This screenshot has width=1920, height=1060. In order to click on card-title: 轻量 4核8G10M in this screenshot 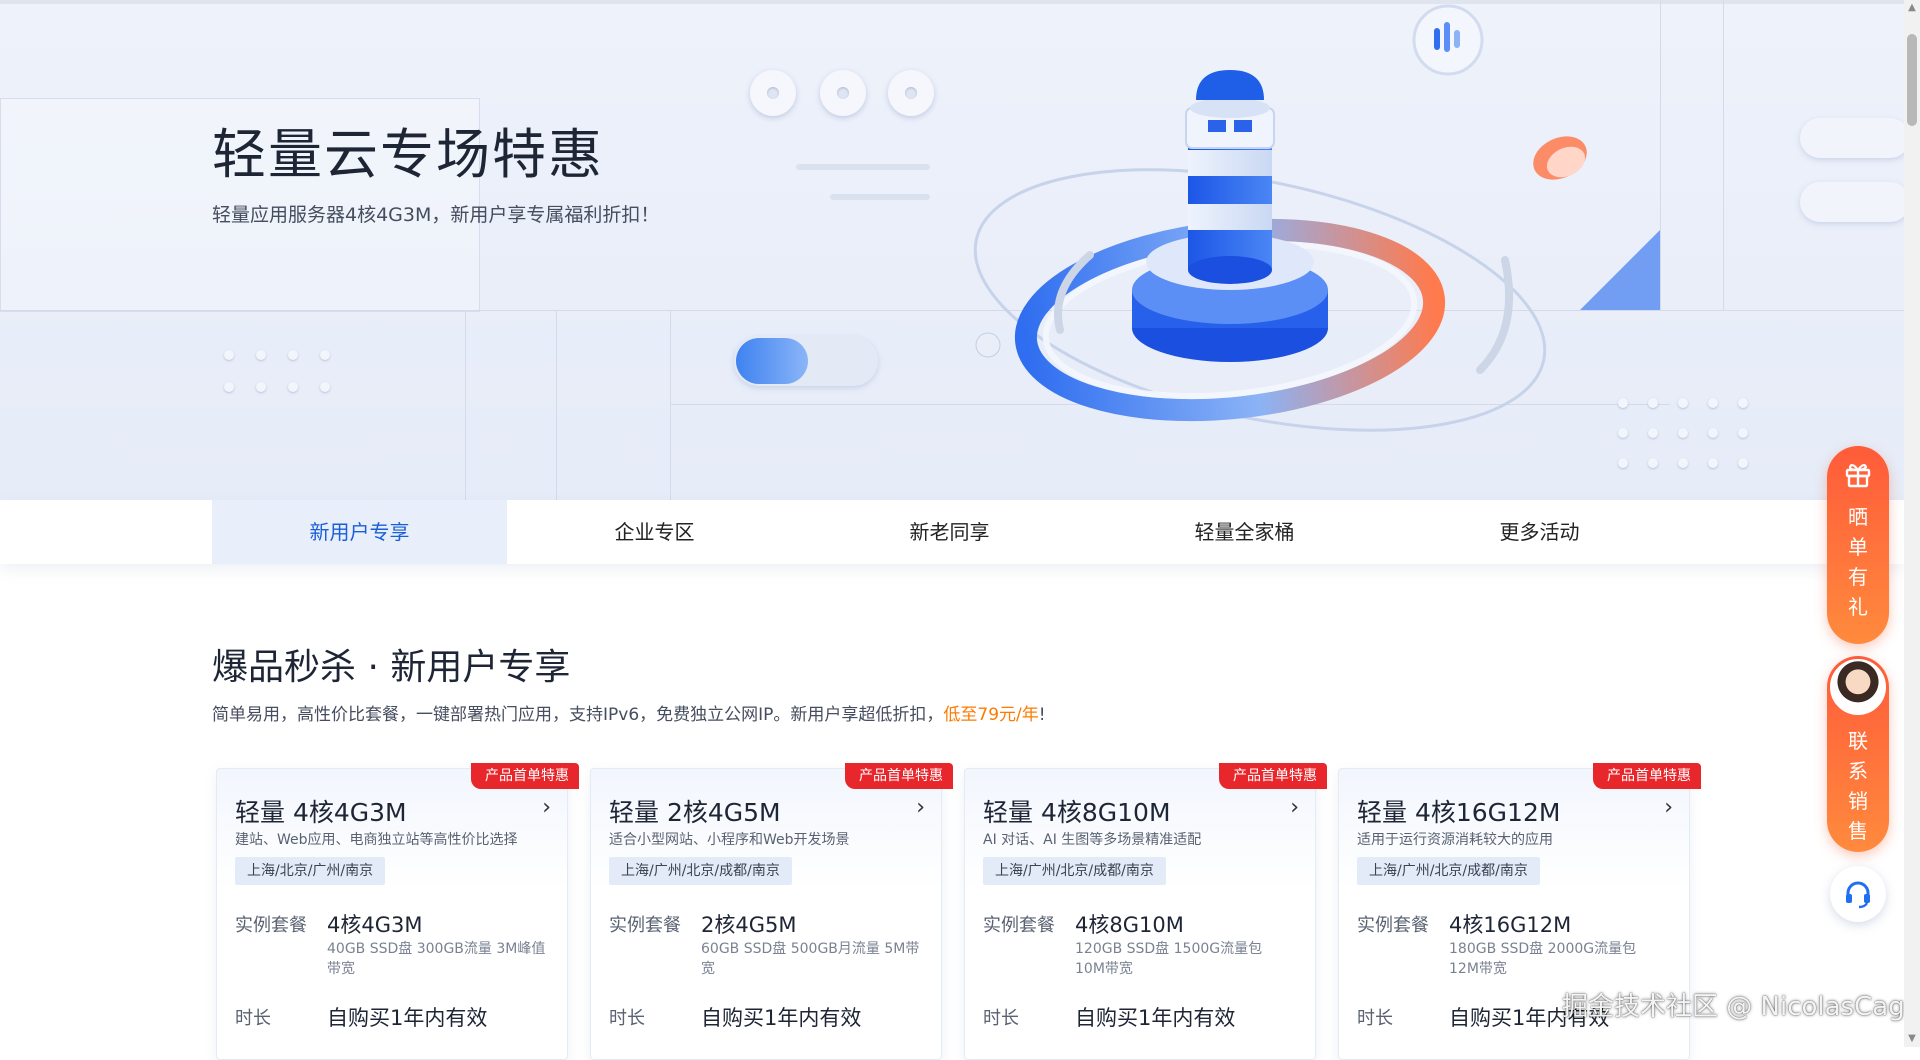, I will do `click(1077, 812)`.